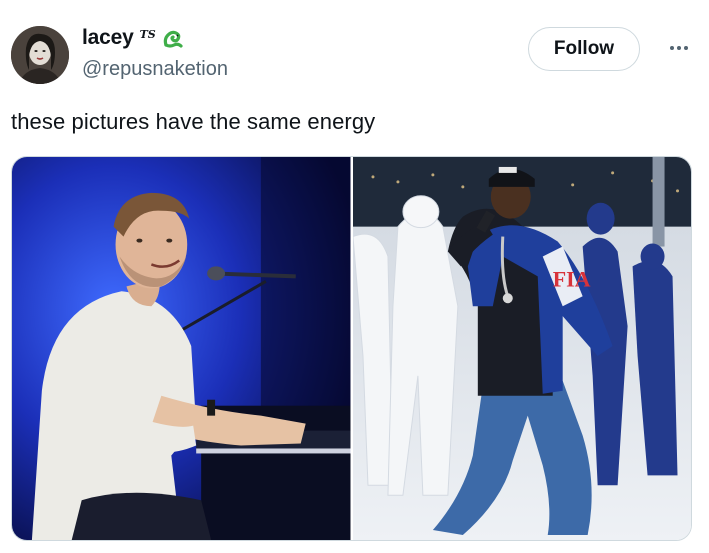  Describe the element at coordinates (147, 34) in the screenshot. I see `ts-badge: TS` at that location.